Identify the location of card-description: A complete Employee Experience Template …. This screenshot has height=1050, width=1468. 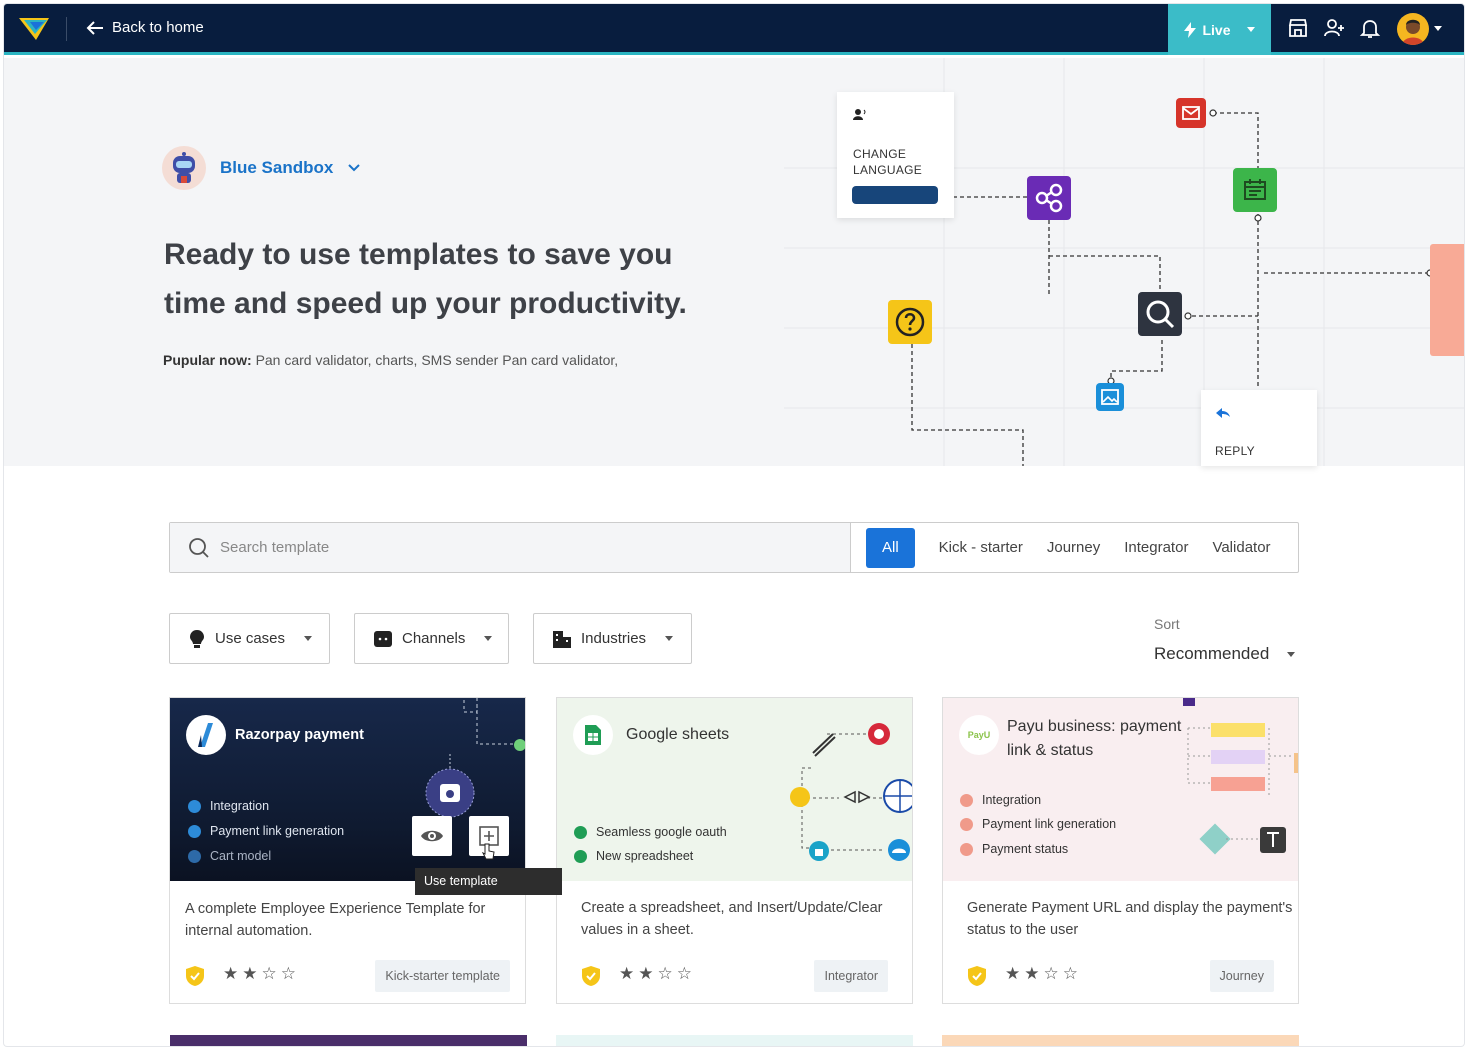
(335, 920).